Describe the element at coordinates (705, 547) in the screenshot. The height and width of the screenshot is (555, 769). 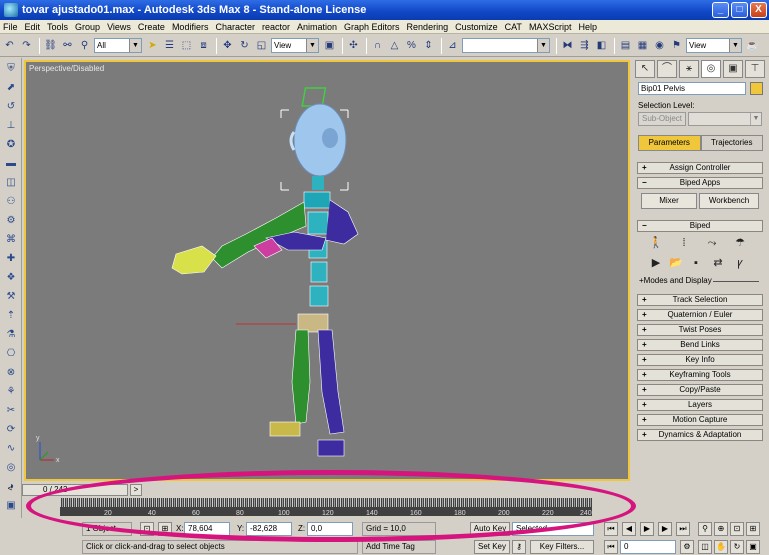
I see `field-of-view-icon: ◫` at that location.